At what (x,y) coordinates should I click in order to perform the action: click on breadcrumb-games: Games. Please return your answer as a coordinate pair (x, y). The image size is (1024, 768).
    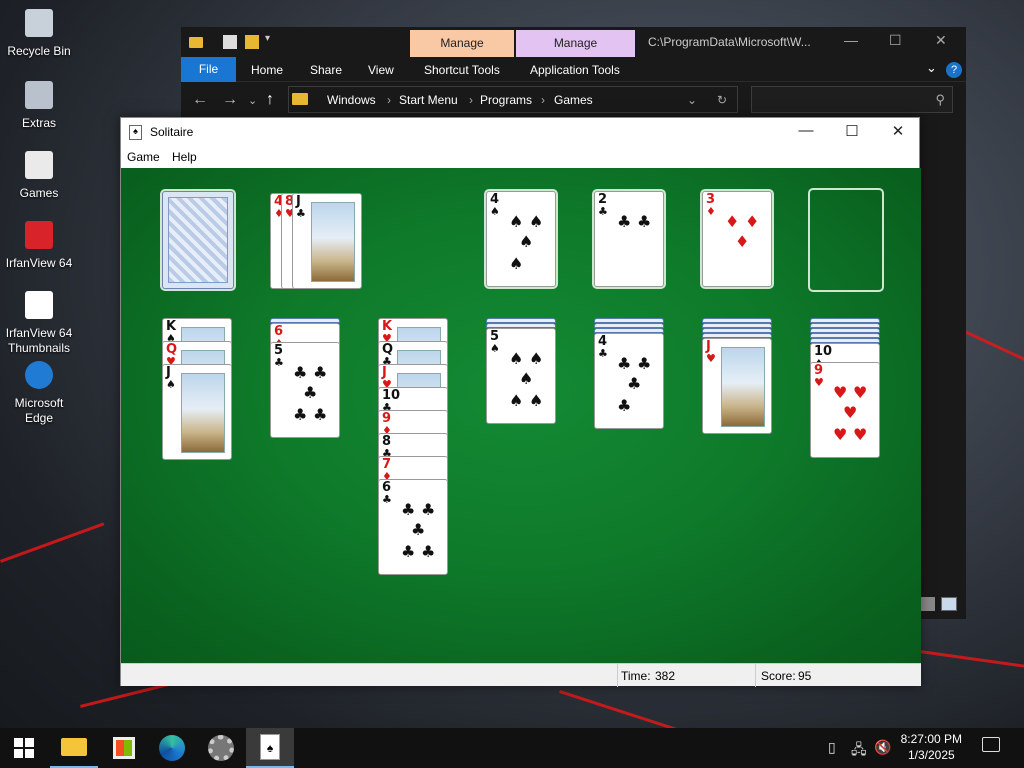
    Looking at the image, I should click on (573, 100).